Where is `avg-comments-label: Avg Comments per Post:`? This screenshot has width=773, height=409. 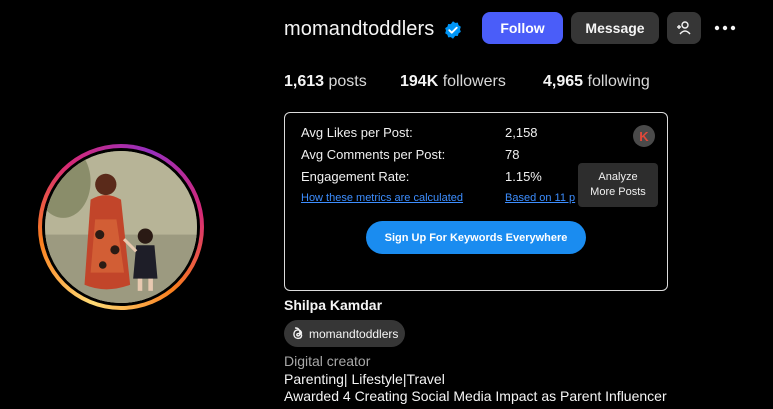
avg-comments-label: Avg Comments per Post: is located at coordinates (373, 154).